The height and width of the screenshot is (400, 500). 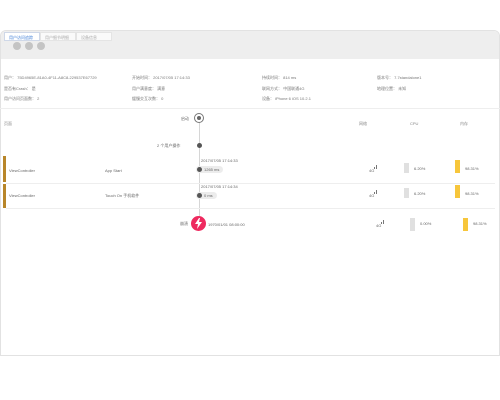 I want to click on tab-user-trace: 用户访问追踪, so click(x=22, y=36).